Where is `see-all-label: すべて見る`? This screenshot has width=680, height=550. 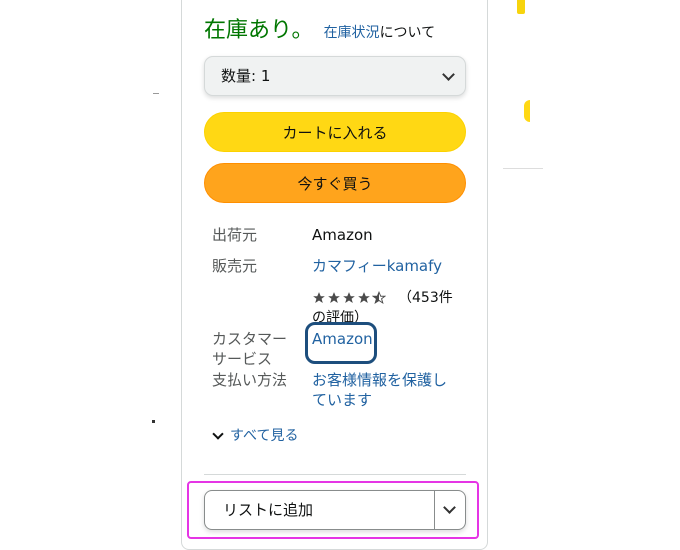
see-all-label: すべて見る is located at coordinates (264, 436).